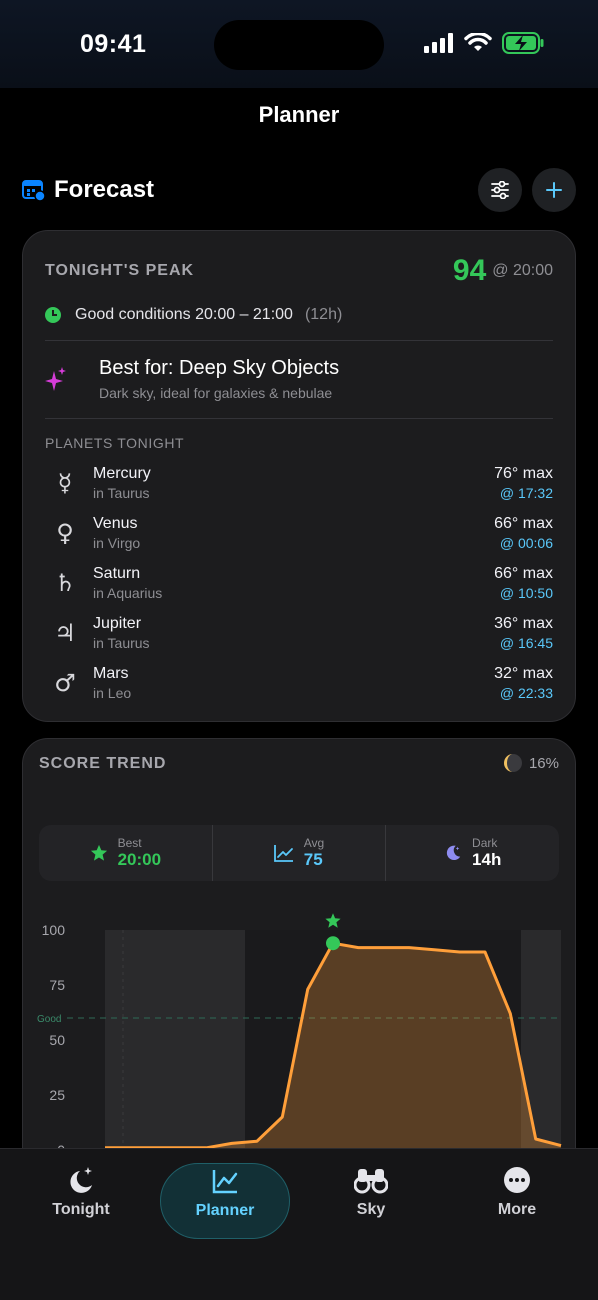 The image size is (598, 1300). Describe the element at coordinates (49, 1019) in the screenshot. I see `good-threshold-label: Good` at that location.